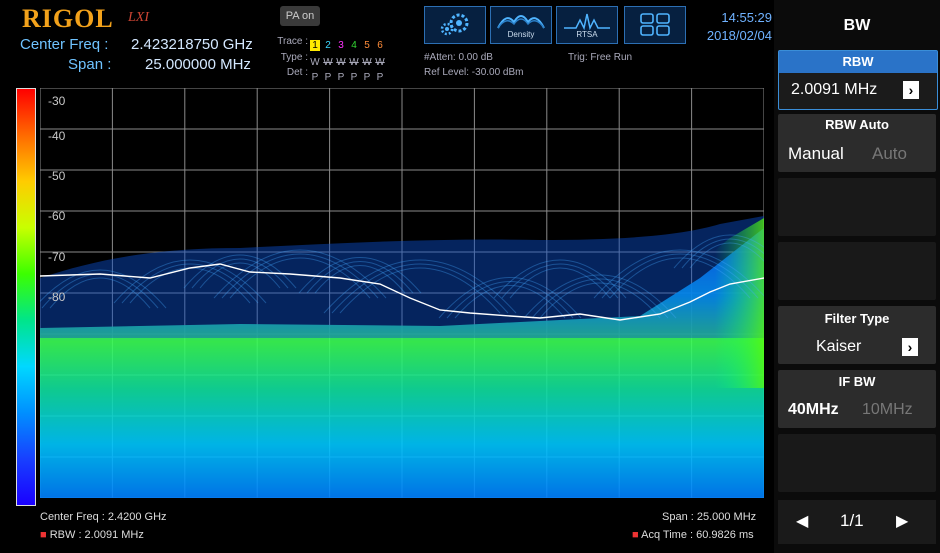 This screenshot has width=940, height=553. I want to click on filter-type-title: Filter Type, so click(857, 318).